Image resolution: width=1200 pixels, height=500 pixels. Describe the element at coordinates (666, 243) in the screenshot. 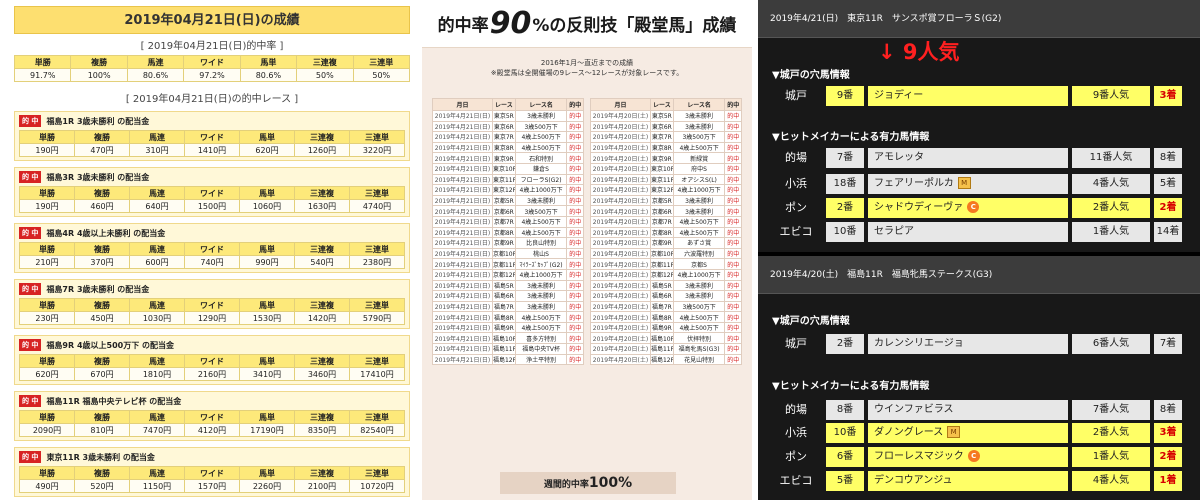

I see `table-row: 2019年4月20日(土) 京都9R あずさ賞 的中` at that location.